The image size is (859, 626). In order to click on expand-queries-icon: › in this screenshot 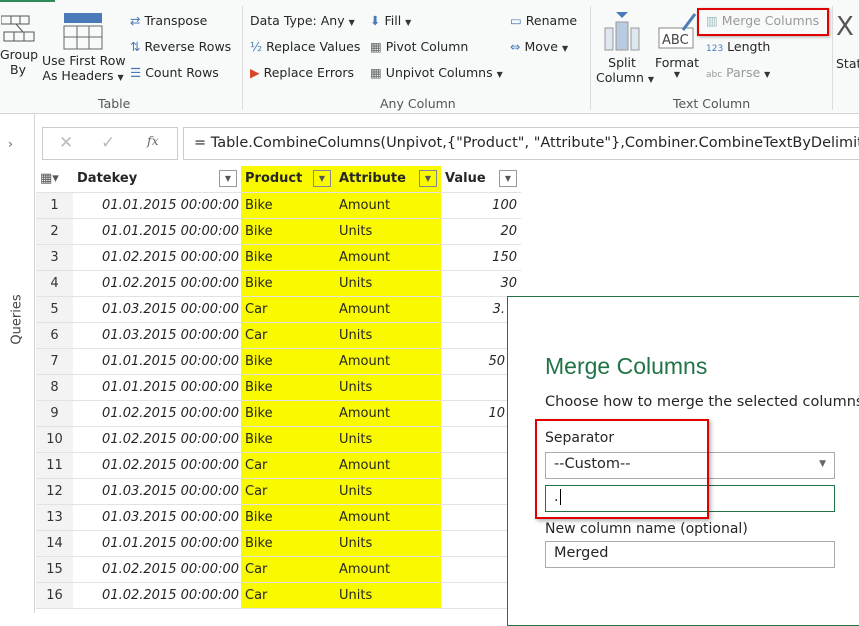, I will do `click(10, 143)`.